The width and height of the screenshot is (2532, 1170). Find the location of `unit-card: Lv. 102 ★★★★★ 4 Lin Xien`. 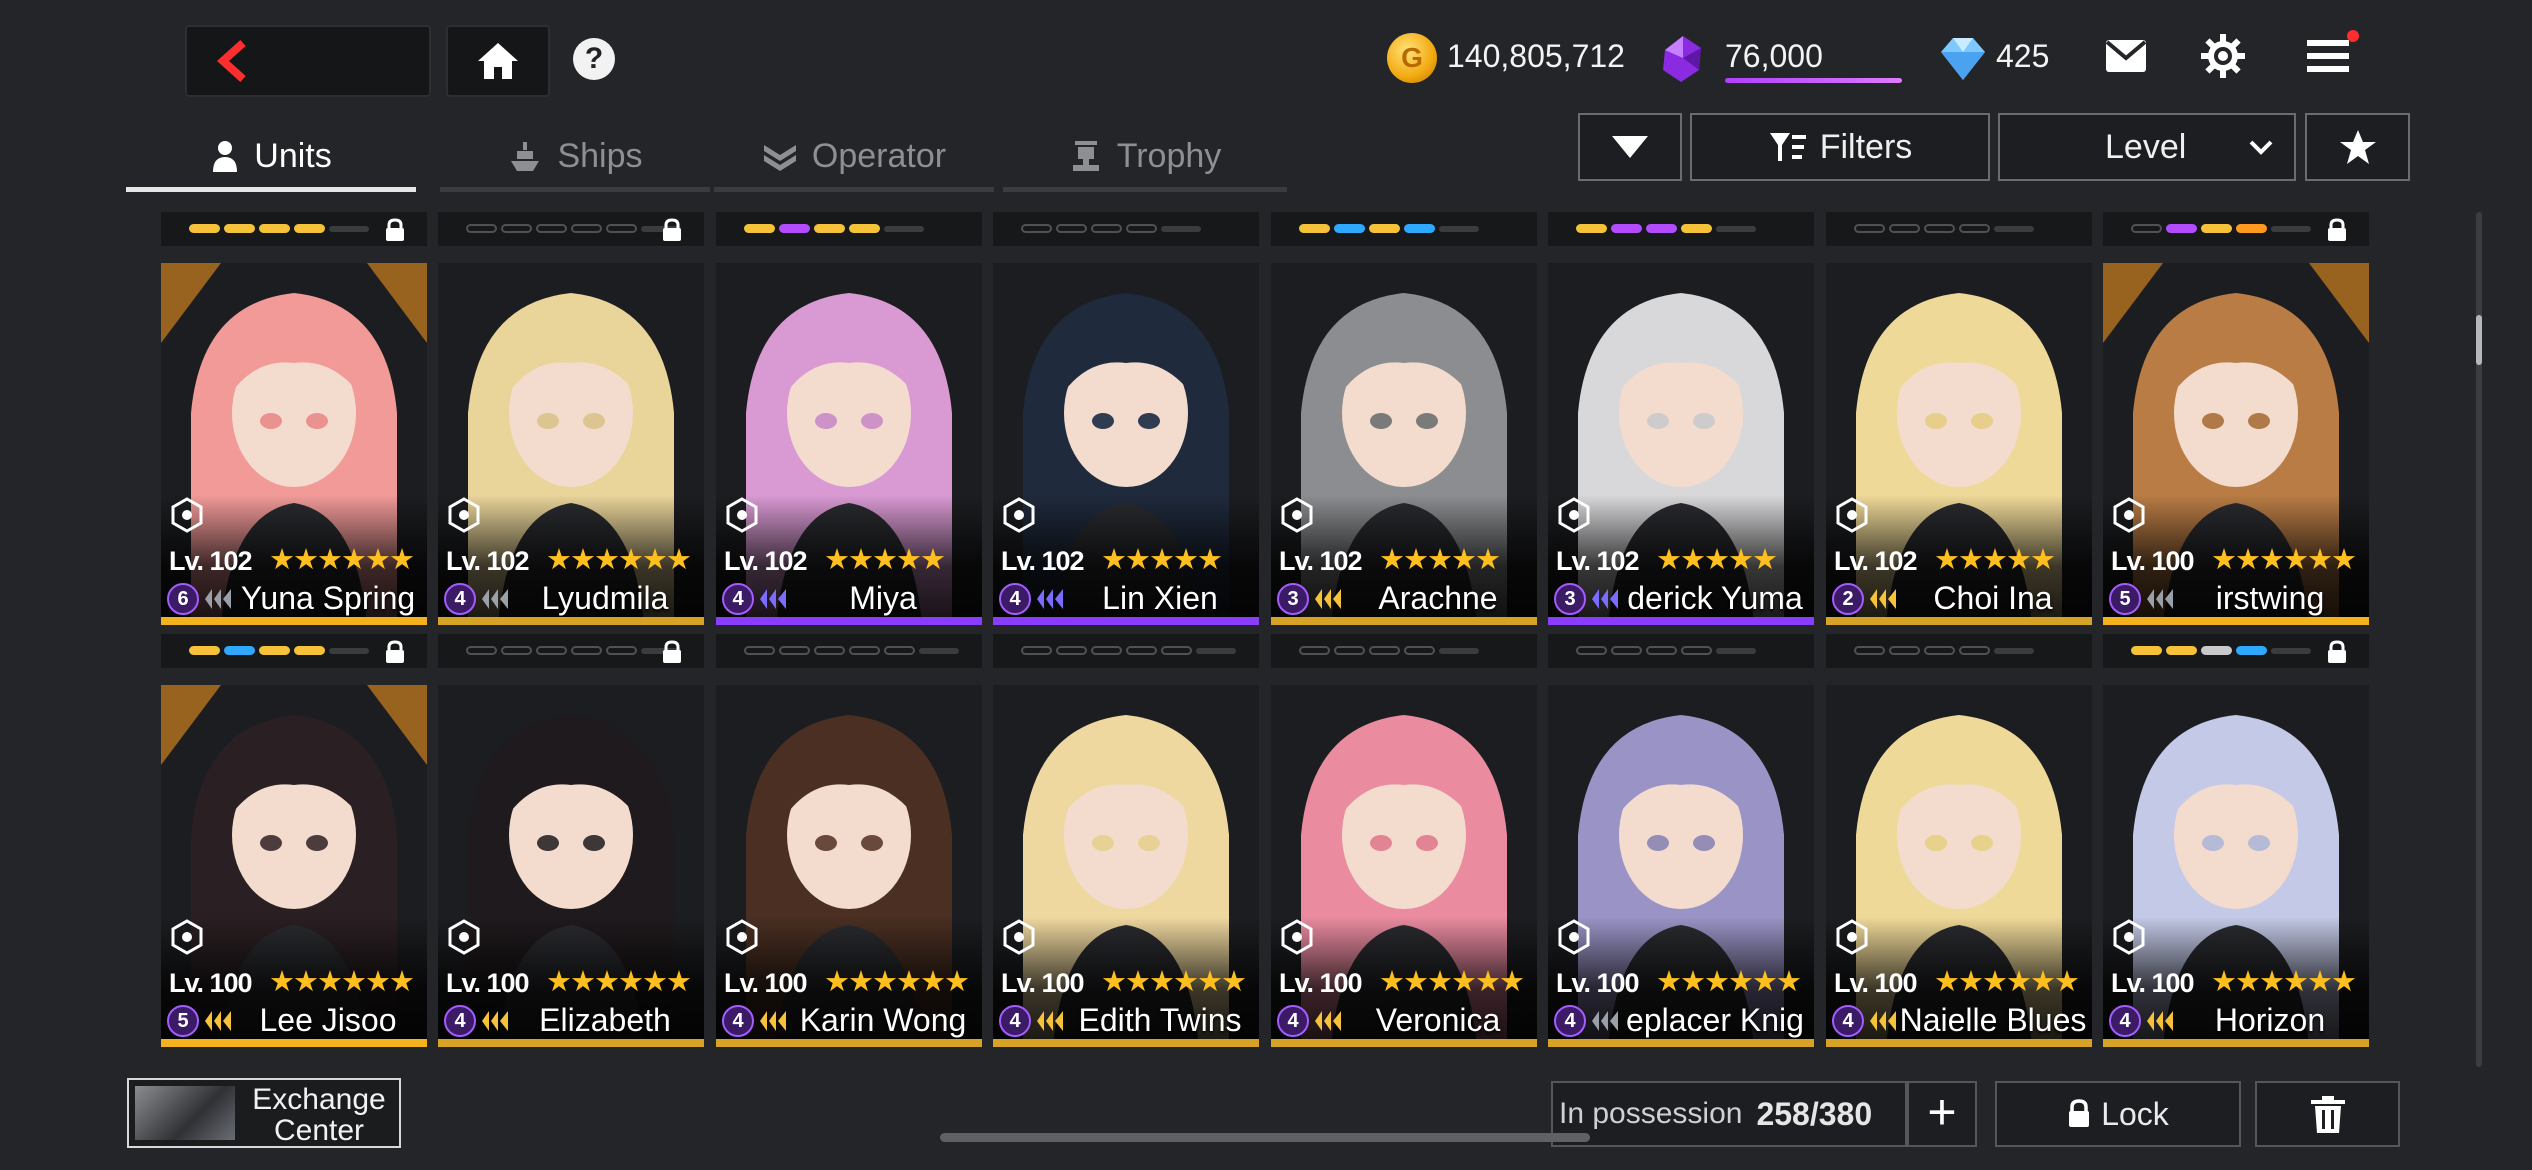

unit-card: Lv. 102 ★★★★★ 4 Lin Xien is located at coordinates (1126, 444).